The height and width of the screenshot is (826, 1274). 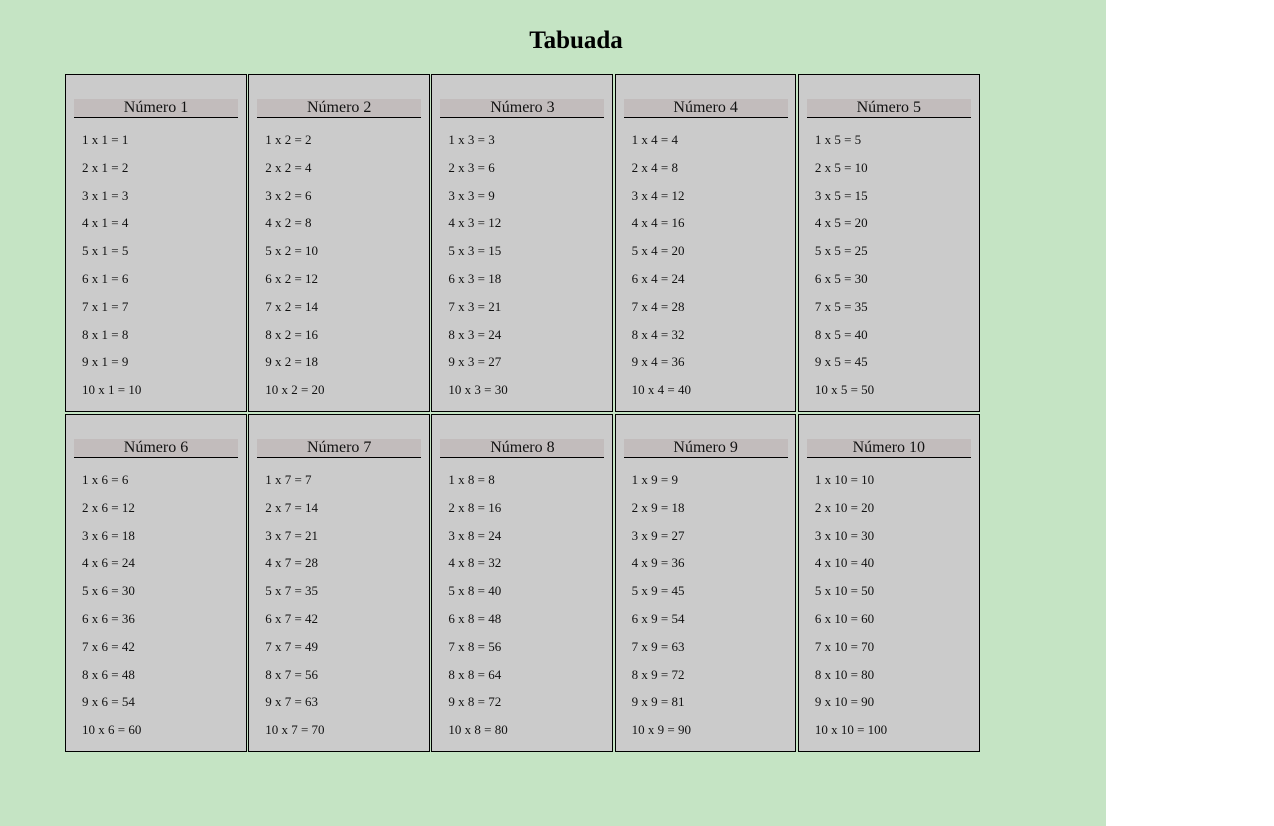 I want to click on list-item: 6 x 10 = 60, so click(x=844, y=618).